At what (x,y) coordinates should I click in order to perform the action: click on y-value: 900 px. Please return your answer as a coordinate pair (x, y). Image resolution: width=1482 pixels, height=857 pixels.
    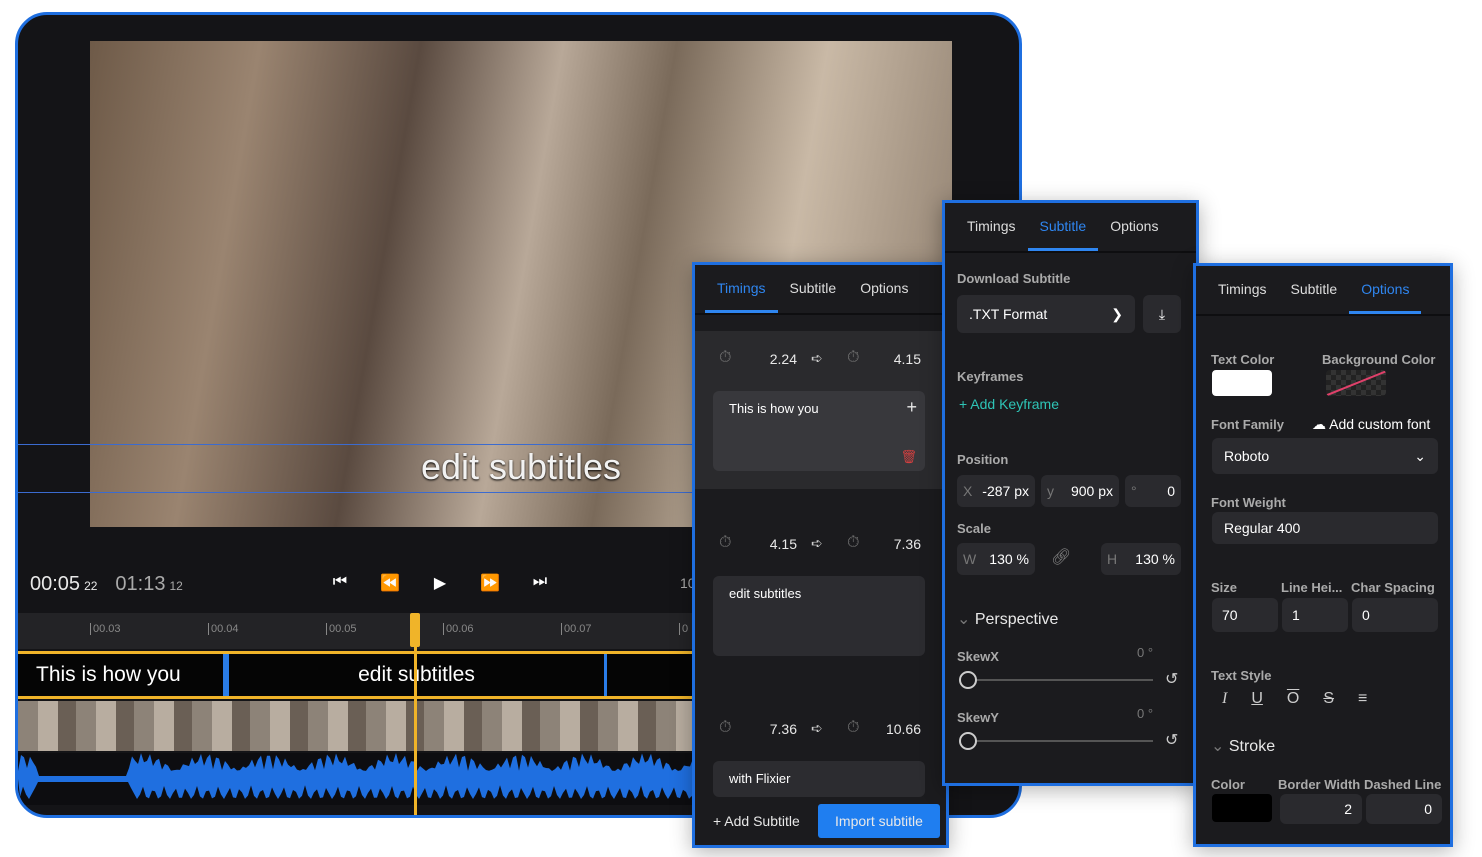
    Looking at the image, I should click on (1091, 491).